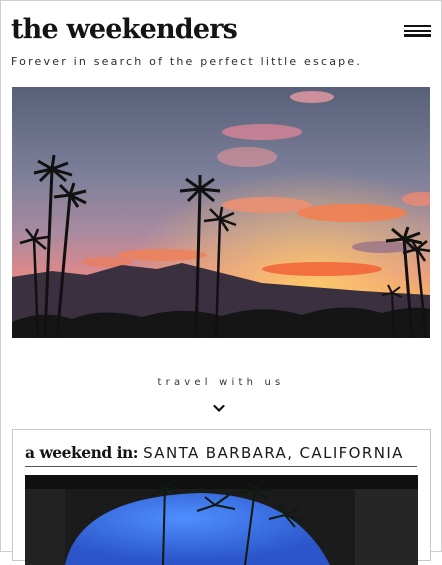 This screenshot has height=565, width=442. What do you see at coordinates (82, 452) in the screenshot?
I see `card-prefix-label: a weekend in:` at bounding box center [82, 452].